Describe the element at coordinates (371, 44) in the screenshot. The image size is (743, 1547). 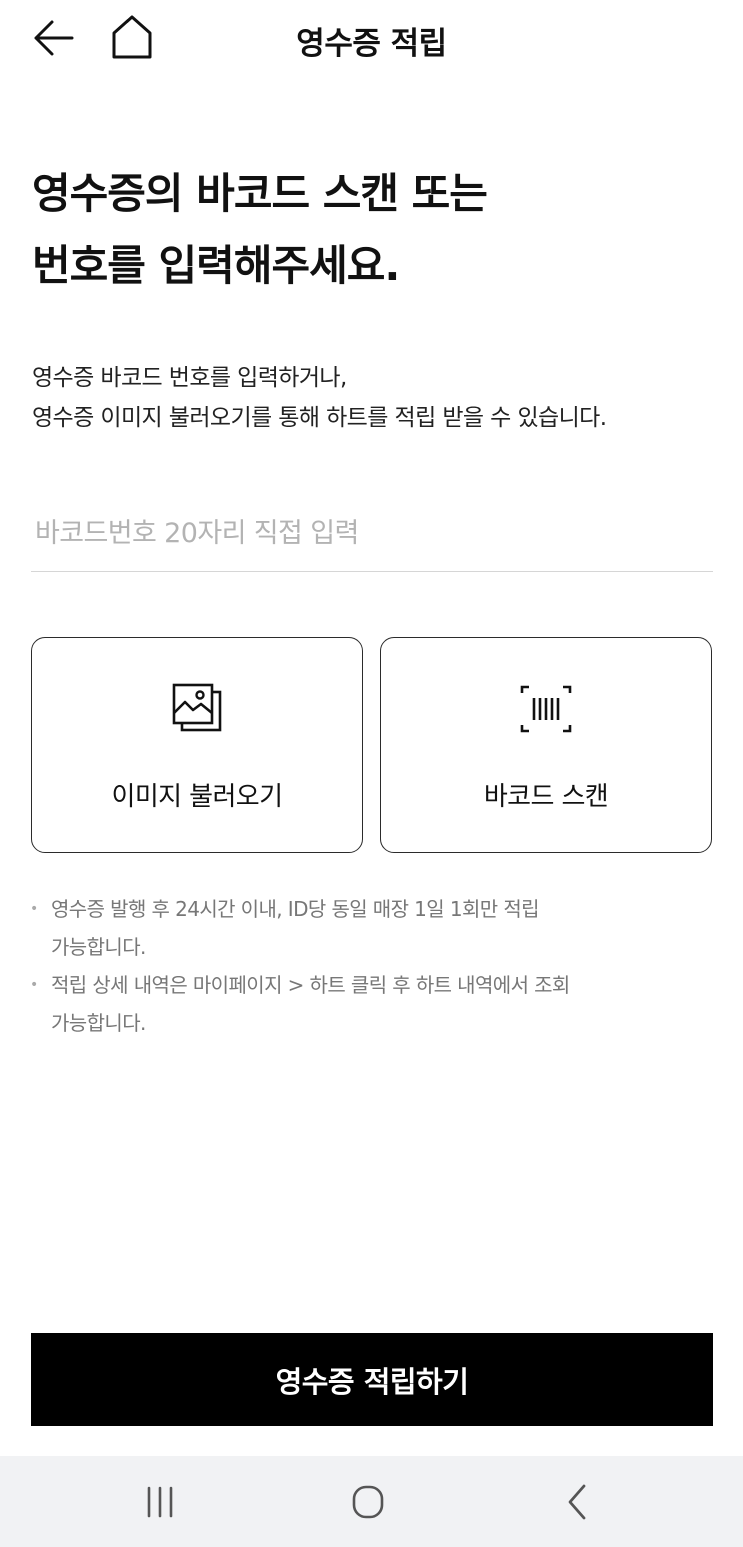
I see `page-title: 영수증 적립` at that location.